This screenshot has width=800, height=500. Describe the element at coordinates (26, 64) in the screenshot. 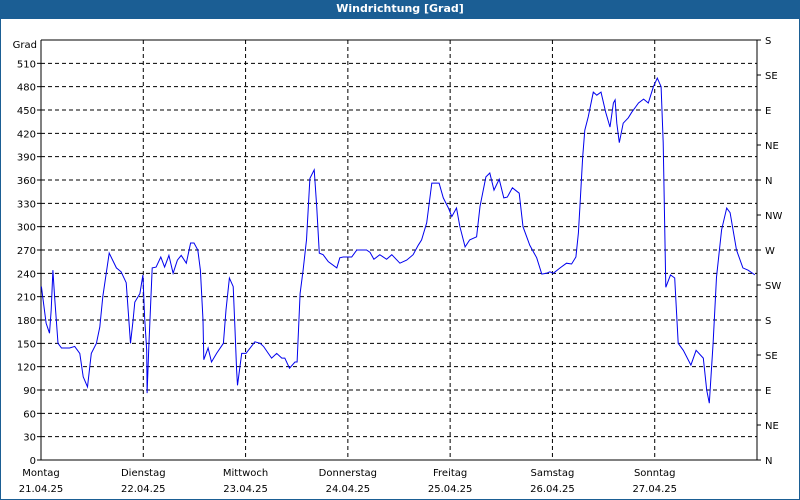

I see `y-tick-label: 510` at that location.